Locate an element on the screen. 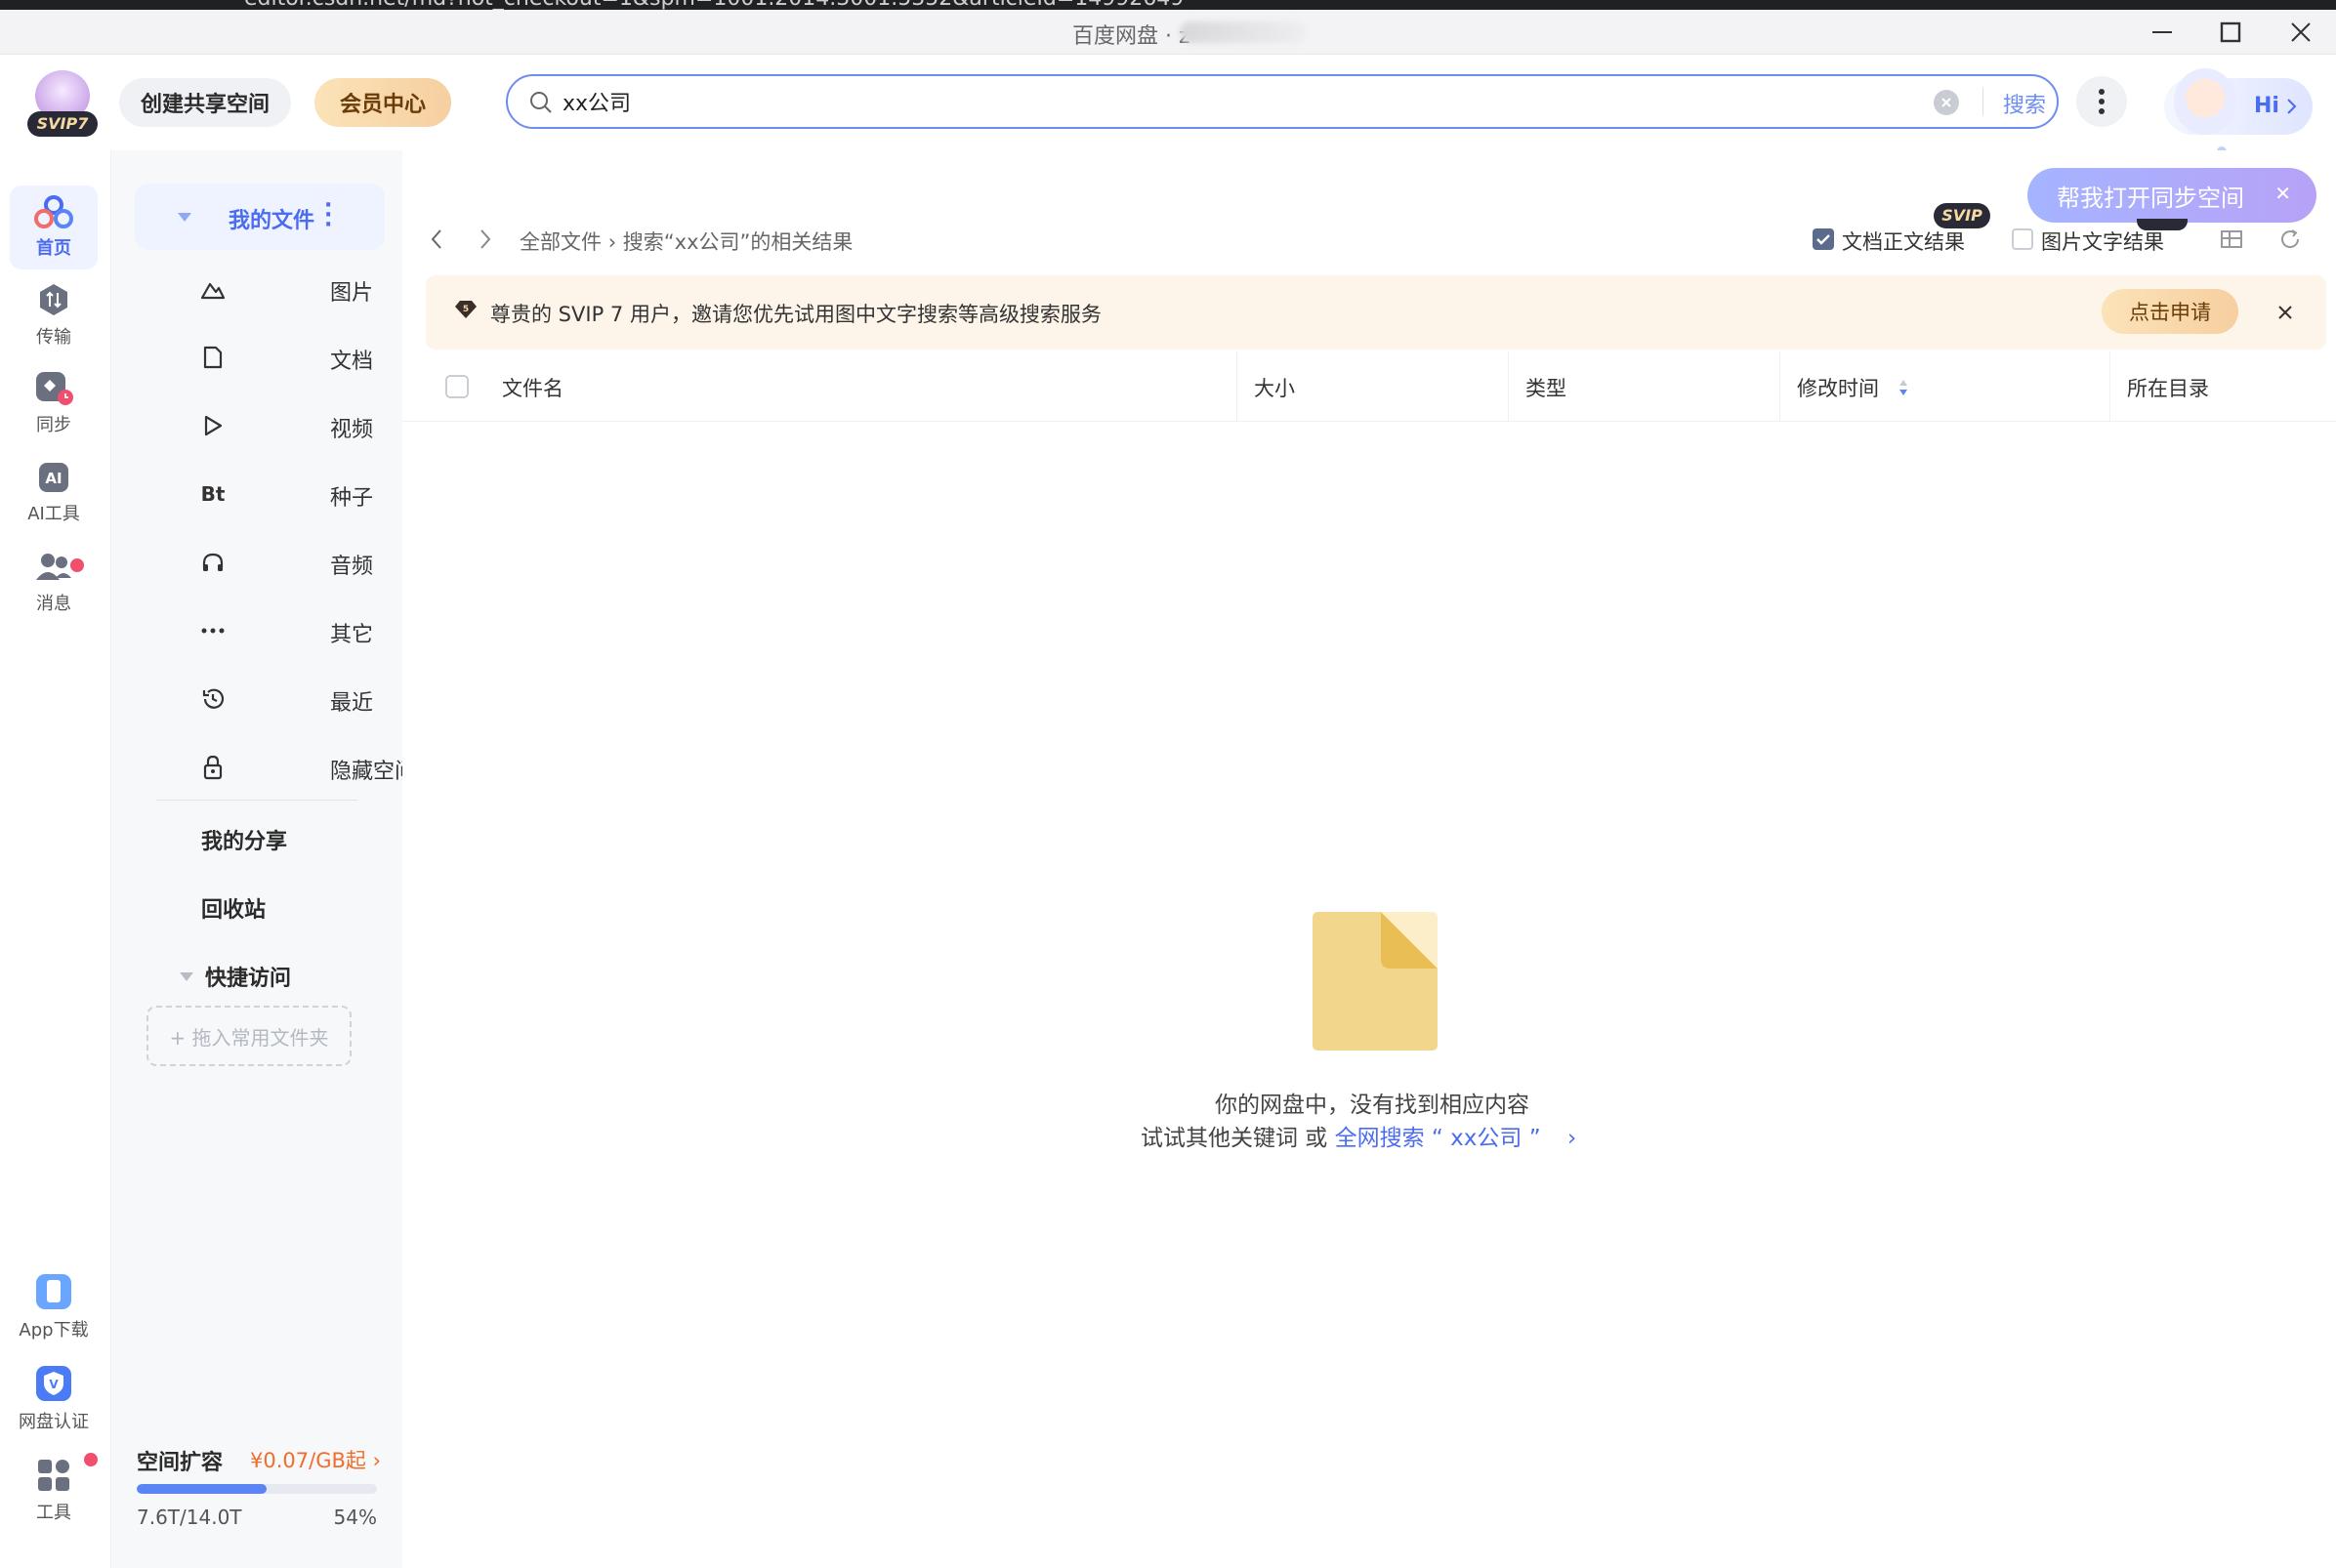  select-all-checkbox is located at coordinates (457, 387).